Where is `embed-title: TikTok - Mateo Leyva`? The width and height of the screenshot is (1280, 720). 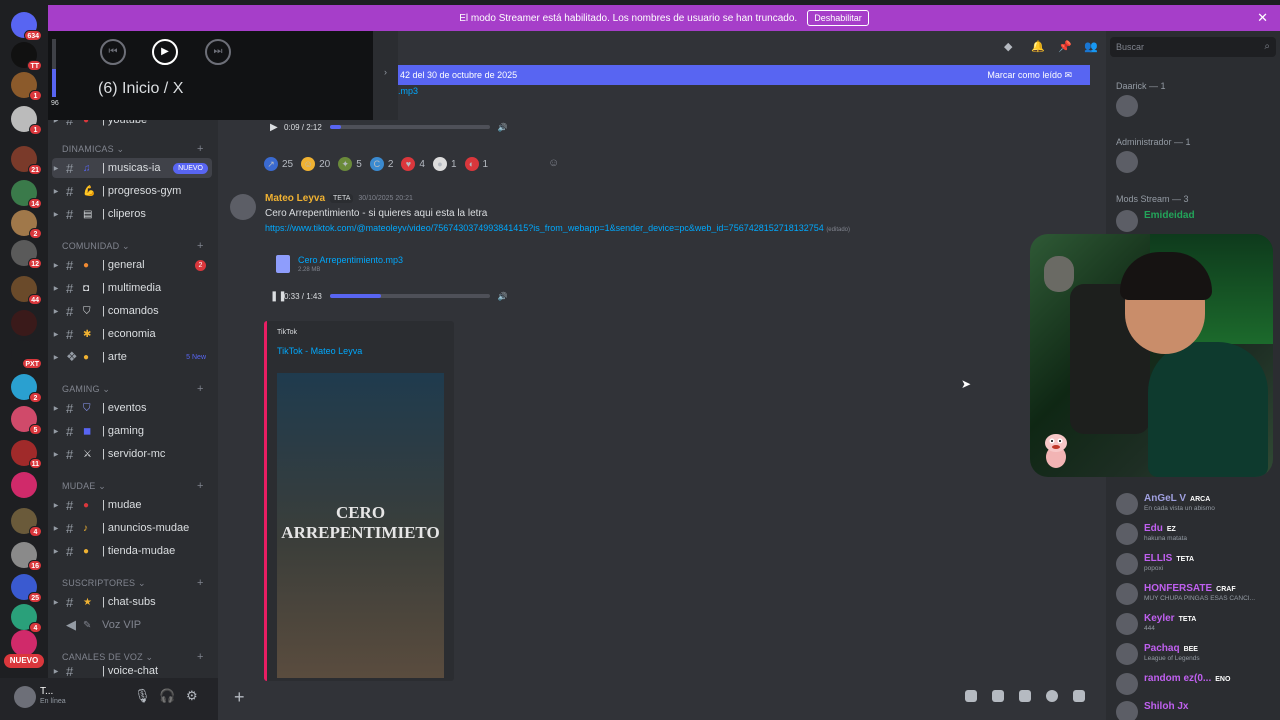
embed-title: TikTok - Mateo Leyva is located at coordinates (319, 351).